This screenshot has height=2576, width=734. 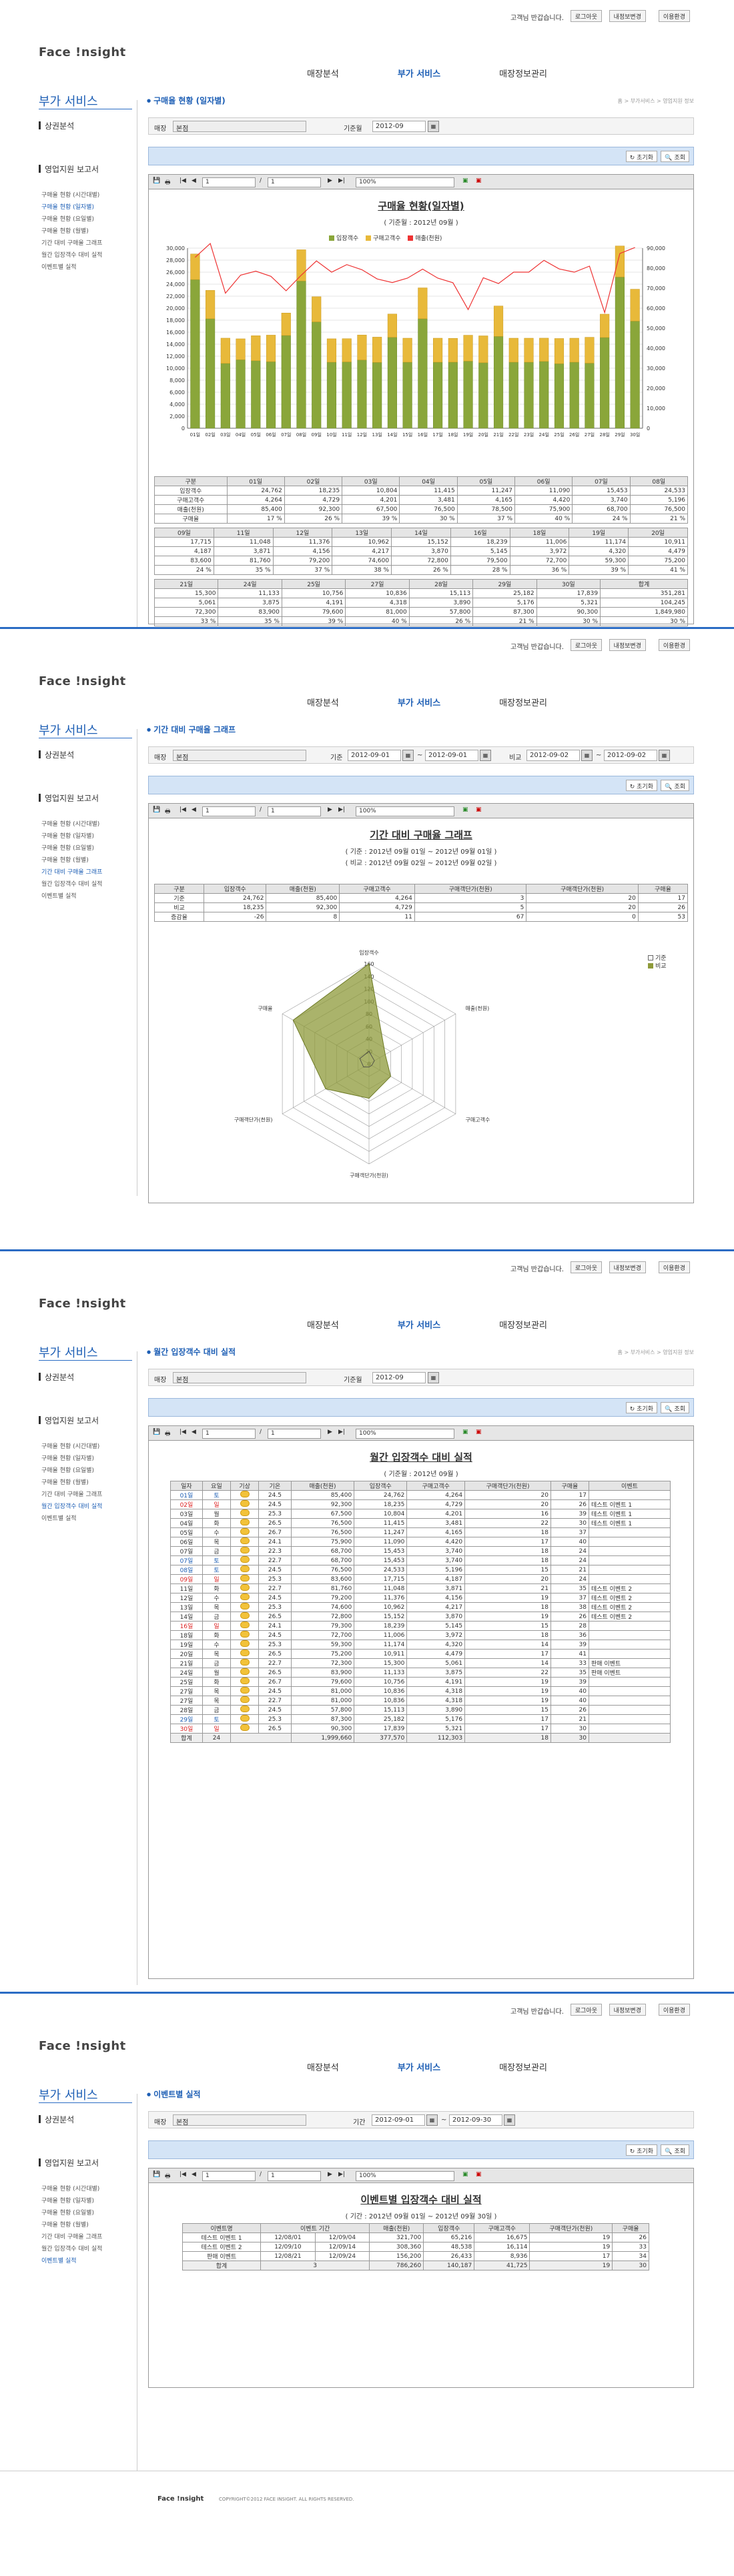 What do you see at coordinates (475, 2120) in the screenshot?
I see `period-to-input: 2012-09-30` at bounding box center [475, 2120].